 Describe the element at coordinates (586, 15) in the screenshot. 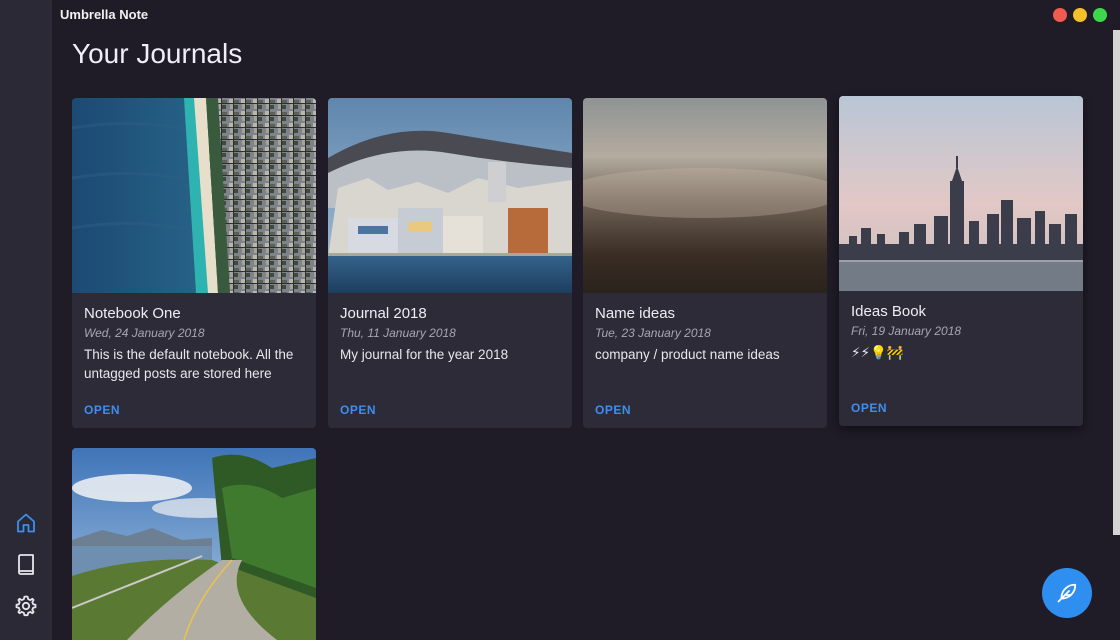

I see `title-bar: Umbrella Note` at that location.